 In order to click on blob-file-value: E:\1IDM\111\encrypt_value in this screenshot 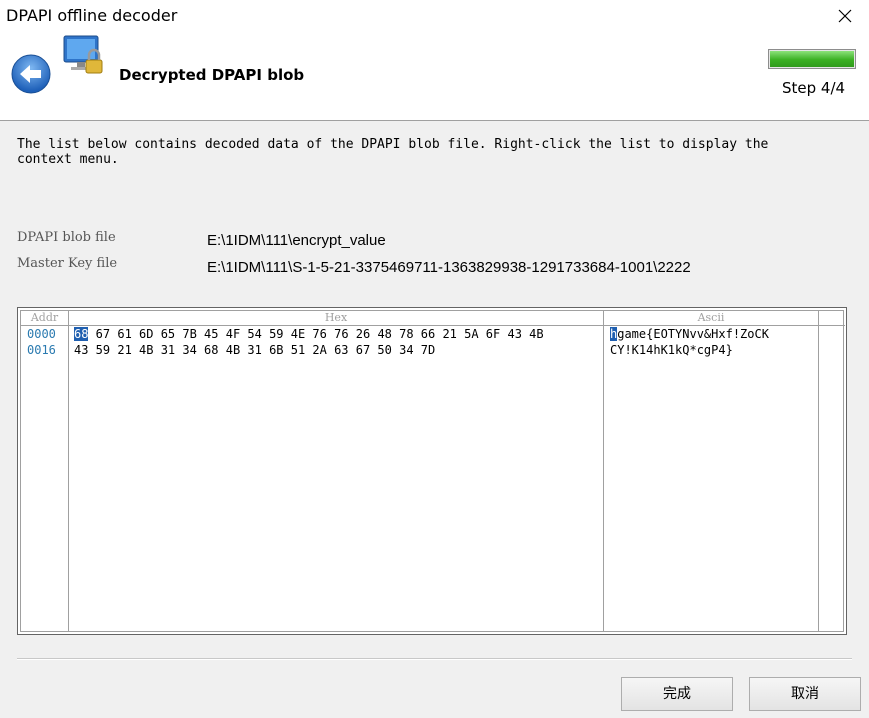, I will do `click(296, 240)`.